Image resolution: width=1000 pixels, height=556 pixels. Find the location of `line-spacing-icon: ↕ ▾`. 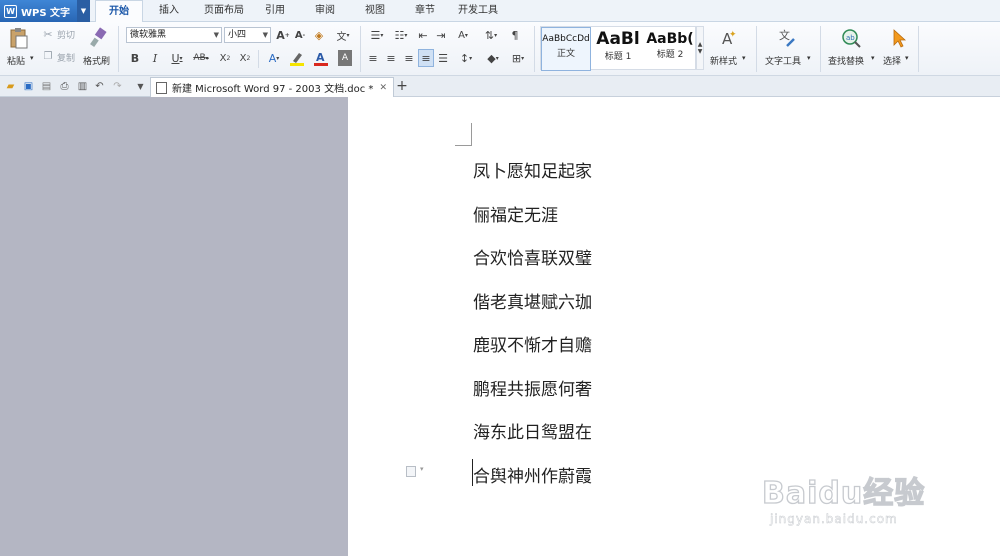

line-spacing-icon: ↕ ▾ is located at coordinates (466, 58).